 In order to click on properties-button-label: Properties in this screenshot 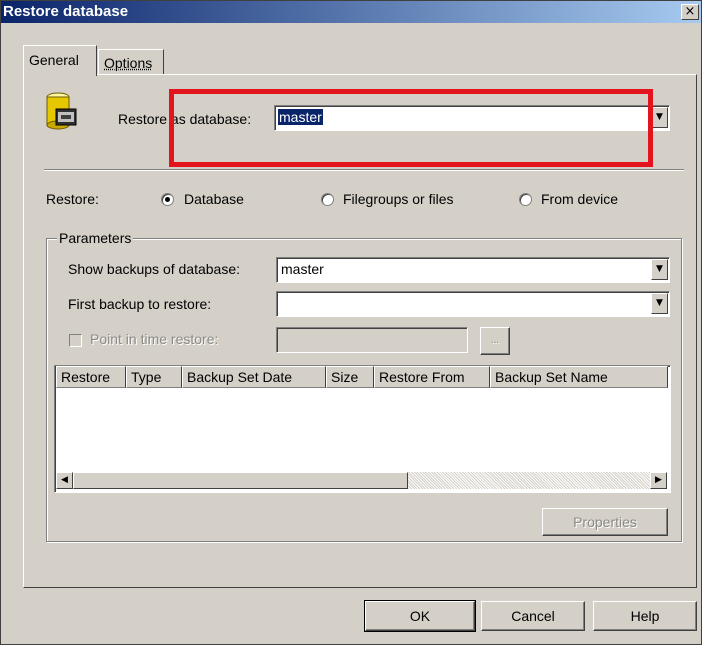, I will do `click(605, 522)`.